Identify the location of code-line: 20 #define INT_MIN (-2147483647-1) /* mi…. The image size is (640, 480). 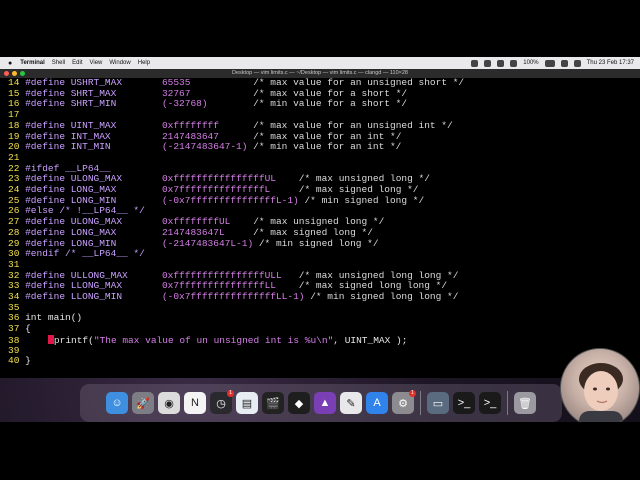
(205, 147).